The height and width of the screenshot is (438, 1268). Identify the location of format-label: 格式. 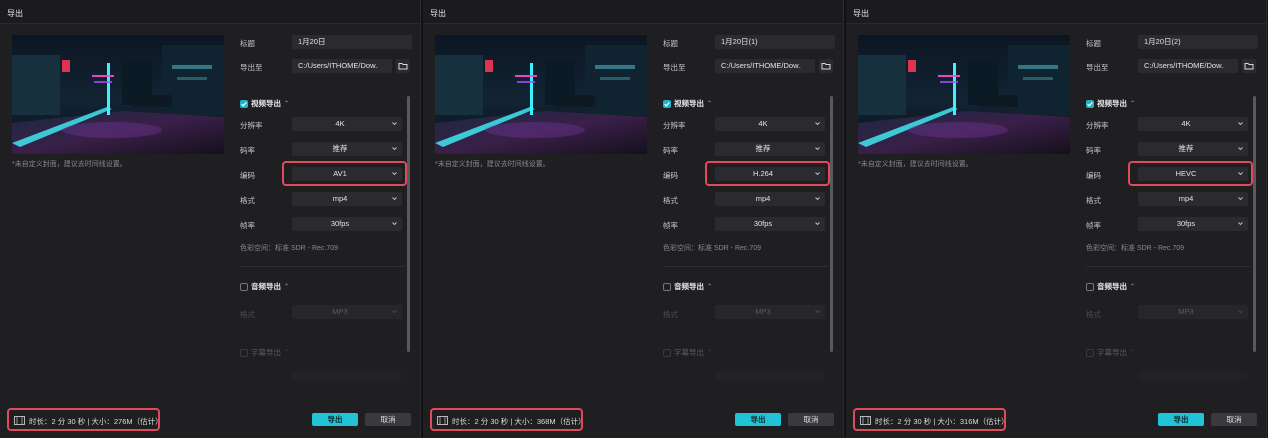
(1093, 200).